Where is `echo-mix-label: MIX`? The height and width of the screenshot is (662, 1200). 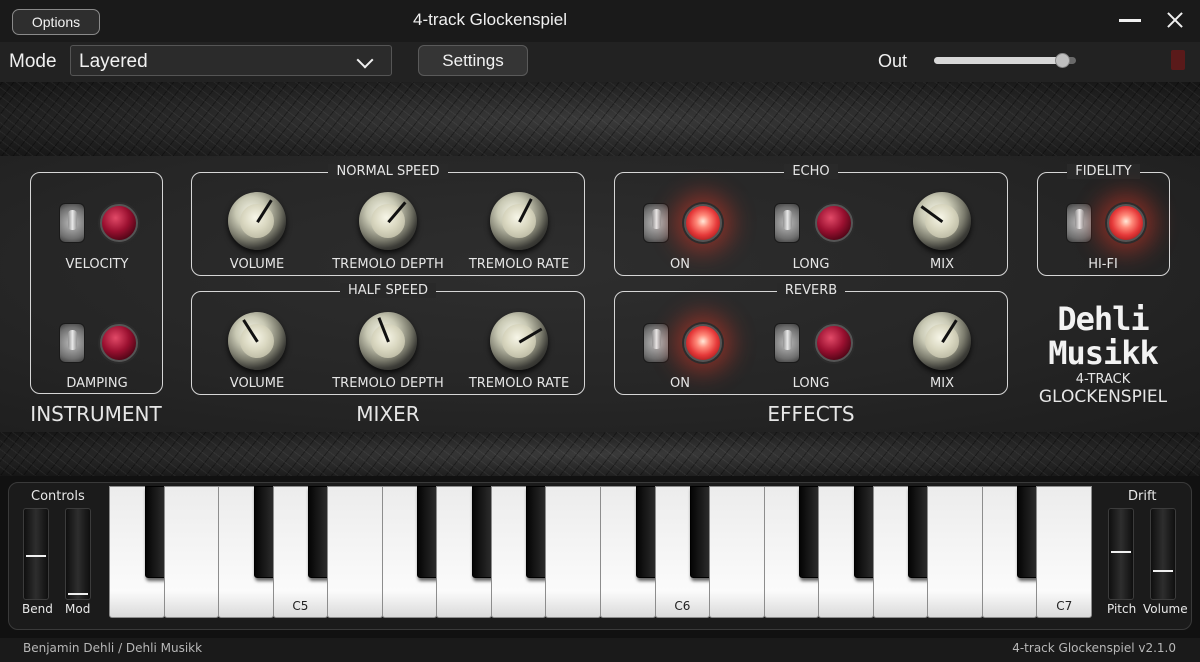
echo-mix-label: MIX is located at coordinates (942, 264).